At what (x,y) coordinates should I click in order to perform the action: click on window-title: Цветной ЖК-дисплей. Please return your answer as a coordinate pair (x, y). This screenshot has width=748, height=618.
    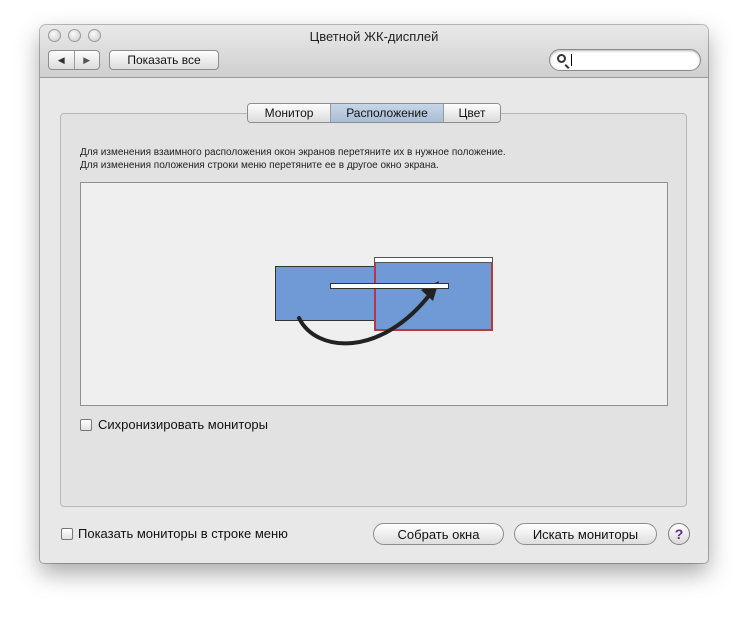
    Looking at the image, I should click on (374, 36).